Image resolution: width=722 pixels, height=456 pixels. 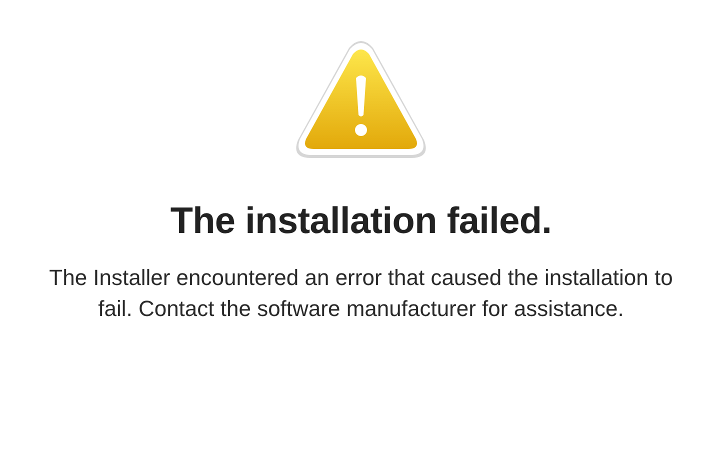 I want to click on alert-message: The Installer encountered an error that caused the installation to fail. Contact the software manufacturer for assistance., so click(x=361, y=293).